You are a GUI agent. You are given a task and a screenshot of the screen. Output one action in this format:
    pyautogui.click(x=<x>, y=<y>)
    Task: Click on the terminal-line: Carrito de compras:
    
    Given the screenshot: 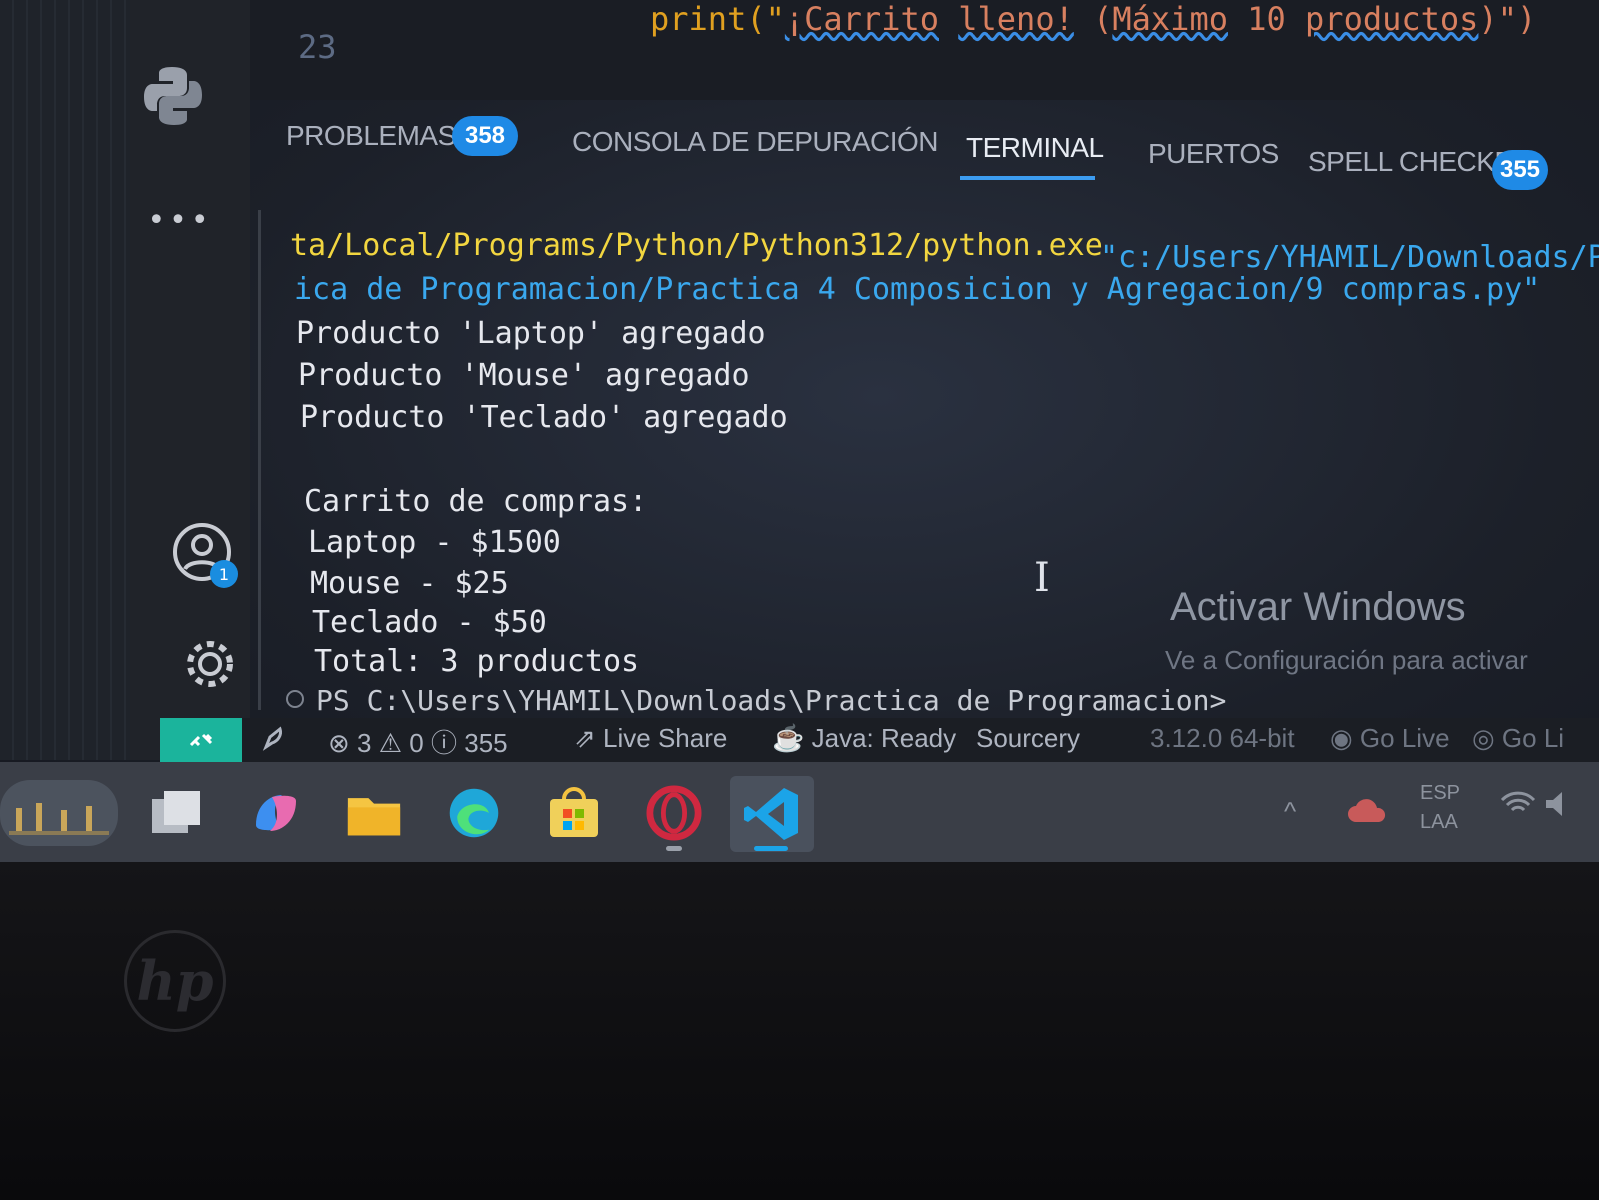 What is the action you would take?
    pyautogui.click(x=475, y=501)
    